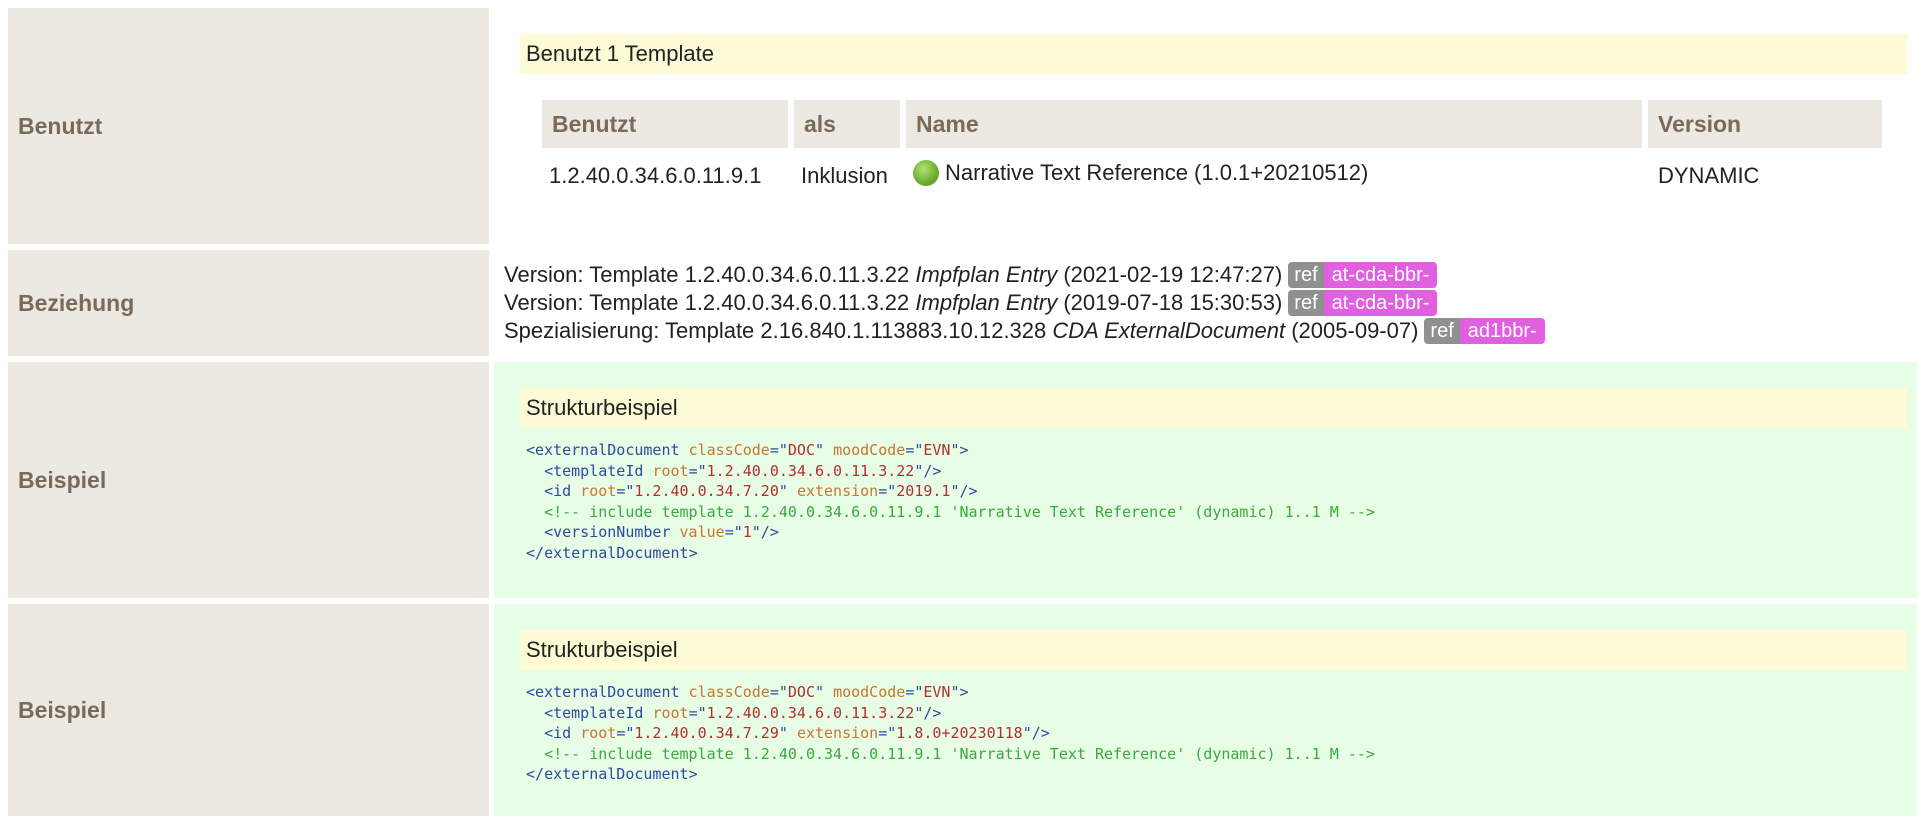 The width and height of the screenshot is (1917, 816). Describe the element at coordinates (847, 124) in the screenshot. I see `table-header-als: als` at that location.